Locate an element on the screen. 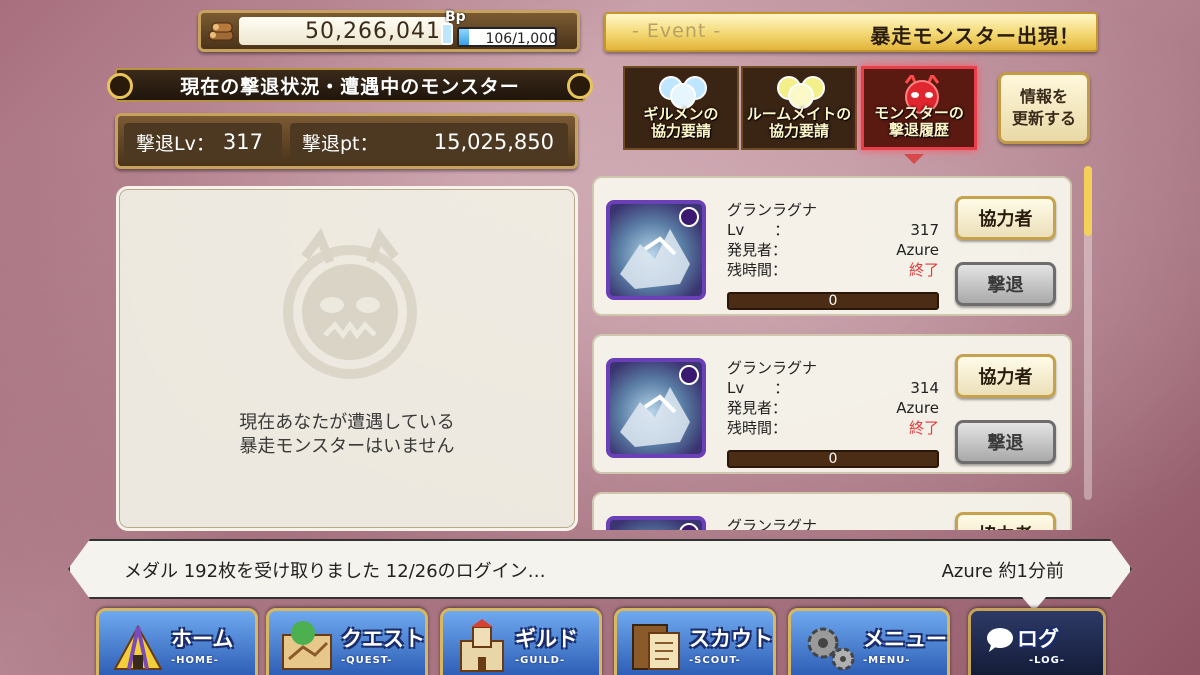 This screenshot has width=1200, height=675. repel-level-label: 撃退Lv： is located at coordinates (175, 143).